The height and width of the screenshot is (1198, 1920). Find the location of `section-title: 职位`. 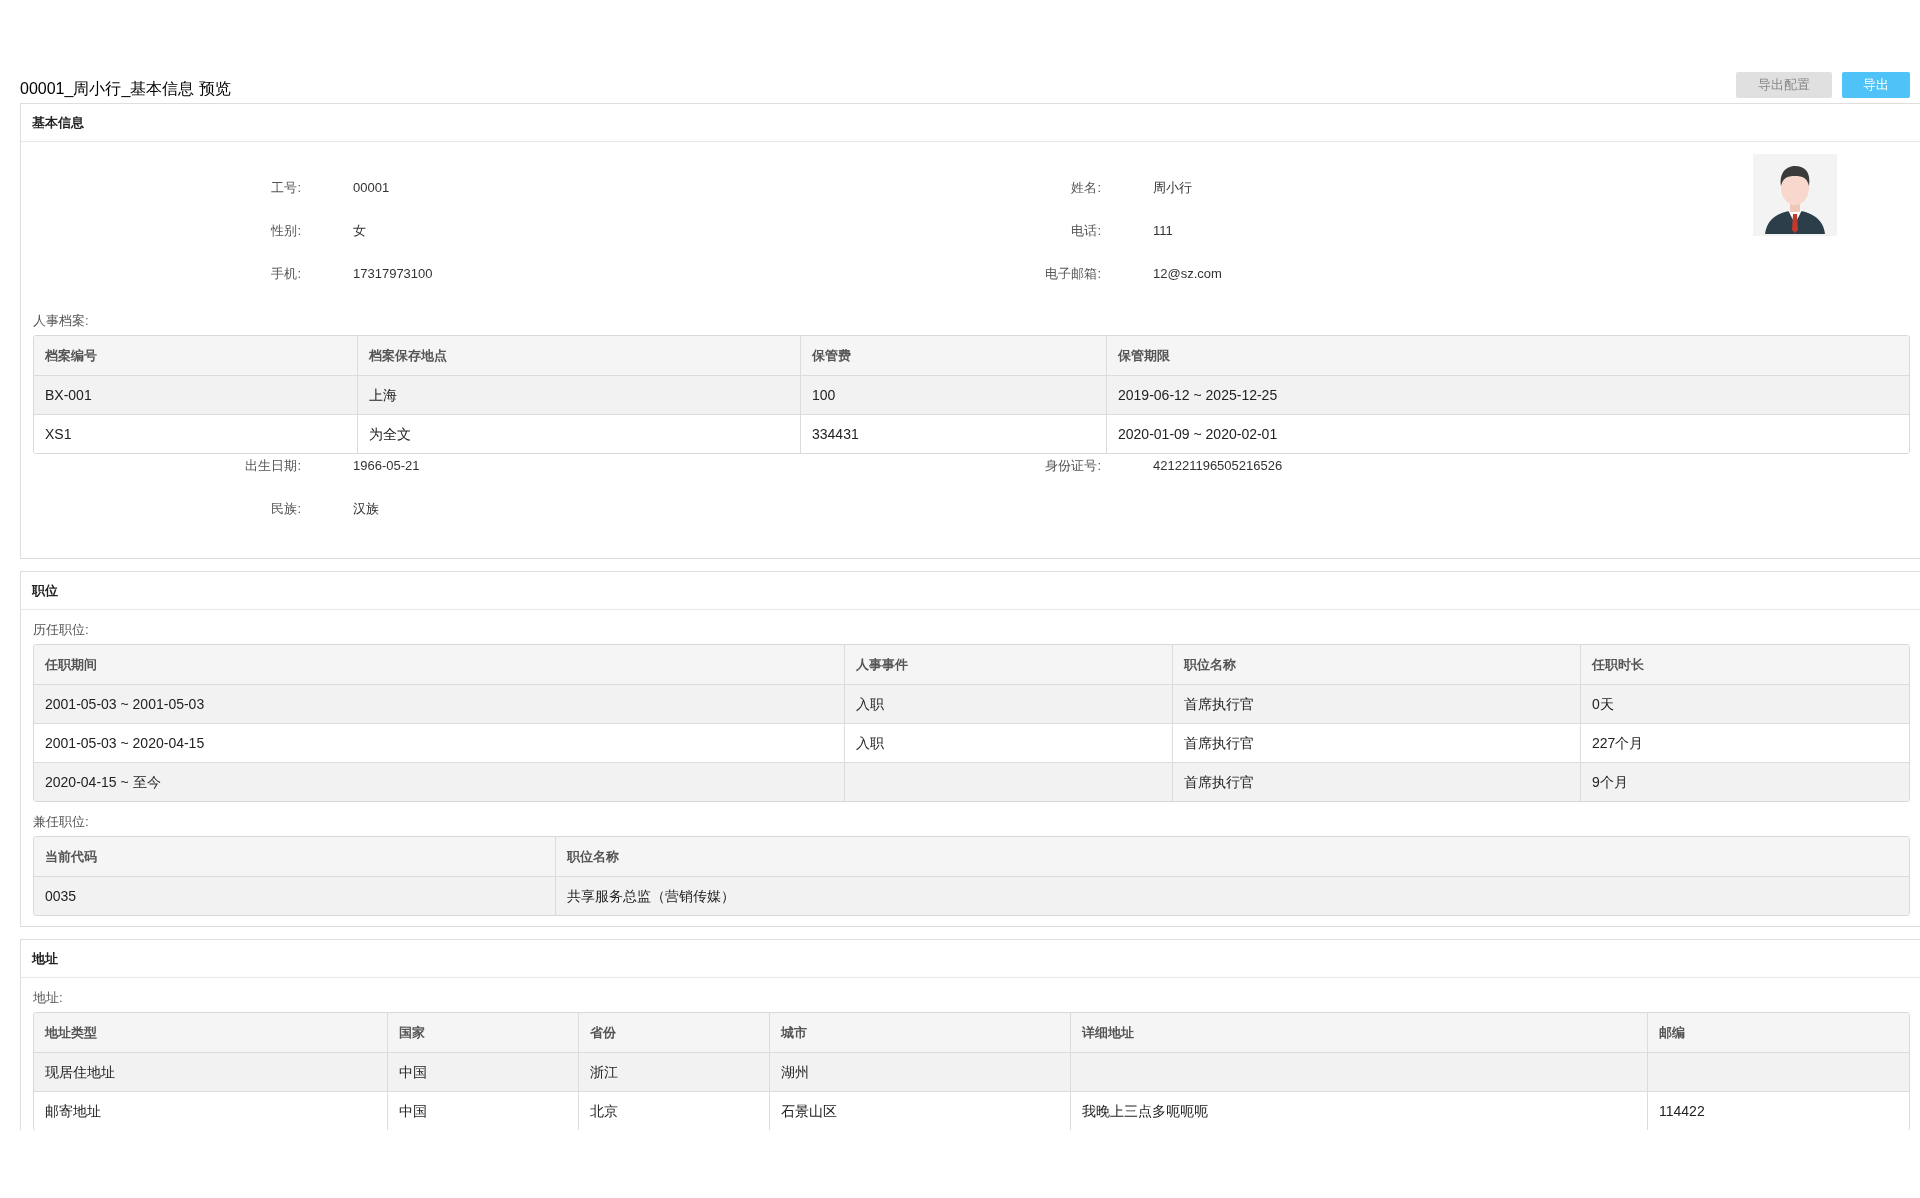

section-title: 职位 is located at coordinates (970, 591).